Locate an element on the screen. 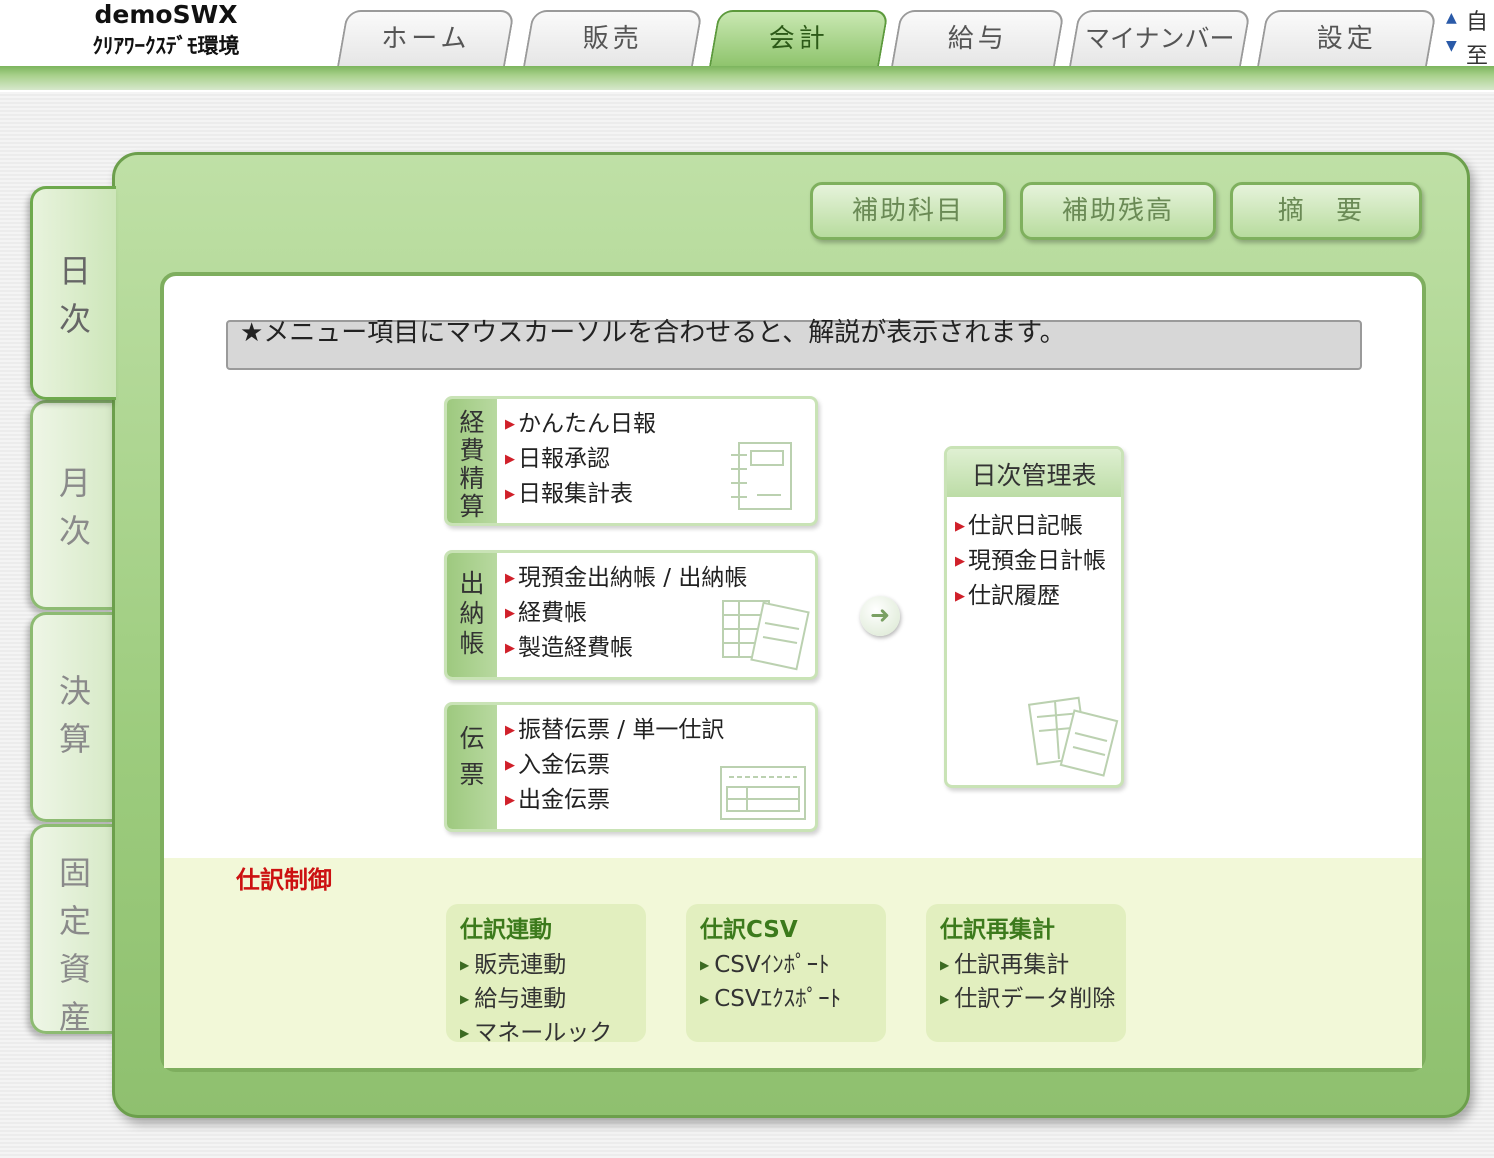  company-block: demoSWX ｸﾘｱﾜｰｸｽﾃﾞﾓ環境 is located at coordinates (166, 33).